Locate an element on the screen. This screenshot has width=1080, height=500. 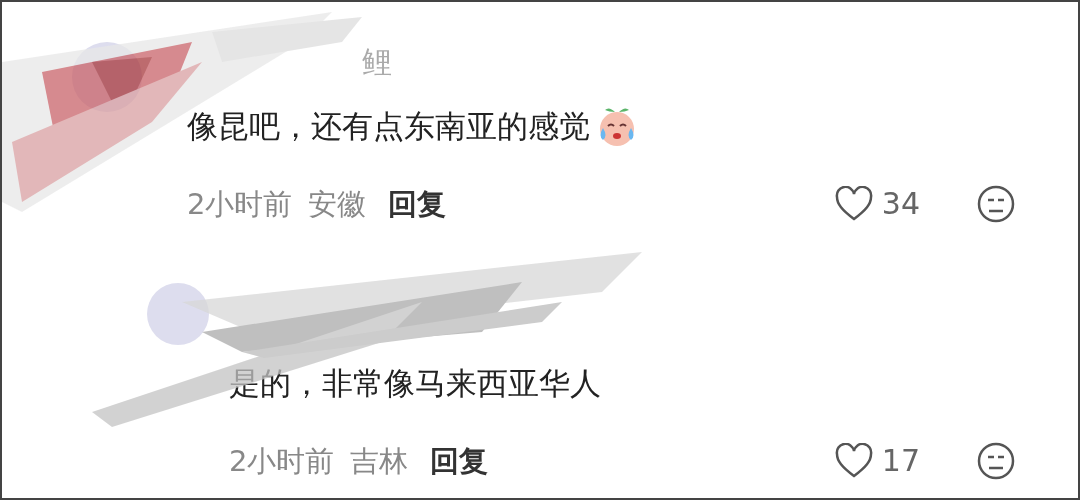
comment-text: 像昆吧，还有点东南亚的感觉 is located at coordinates (388, 126).